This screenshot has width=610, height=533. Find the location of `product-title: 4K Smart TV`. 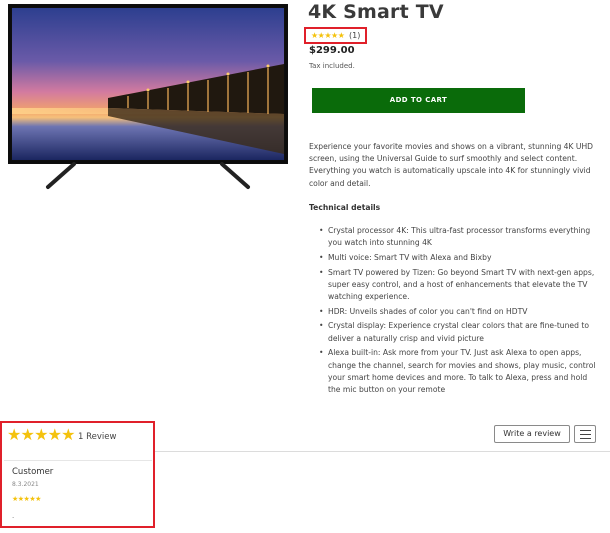

product-title: 4K Smart TV is located at coordinates (376, 12).